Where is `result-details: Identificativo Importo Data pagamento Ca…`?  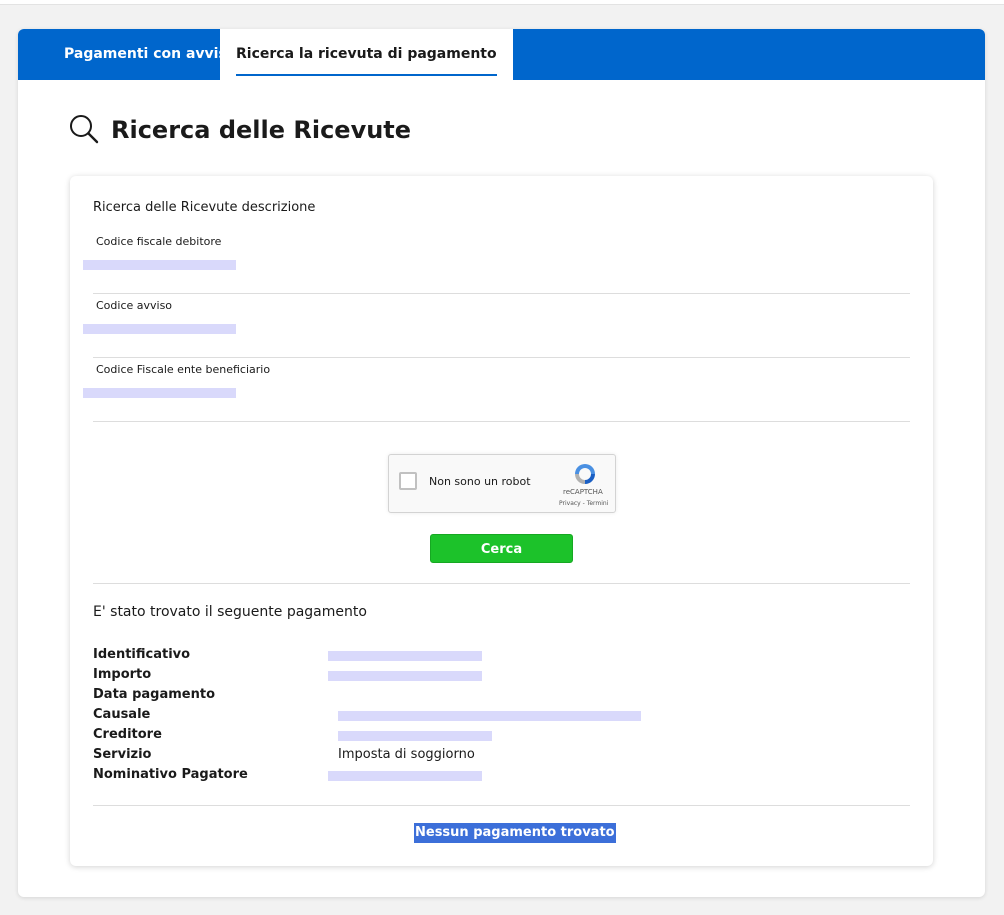 result-details: Identificativo Importo Data pagamento Ca… is located at coordinates (501, 717).